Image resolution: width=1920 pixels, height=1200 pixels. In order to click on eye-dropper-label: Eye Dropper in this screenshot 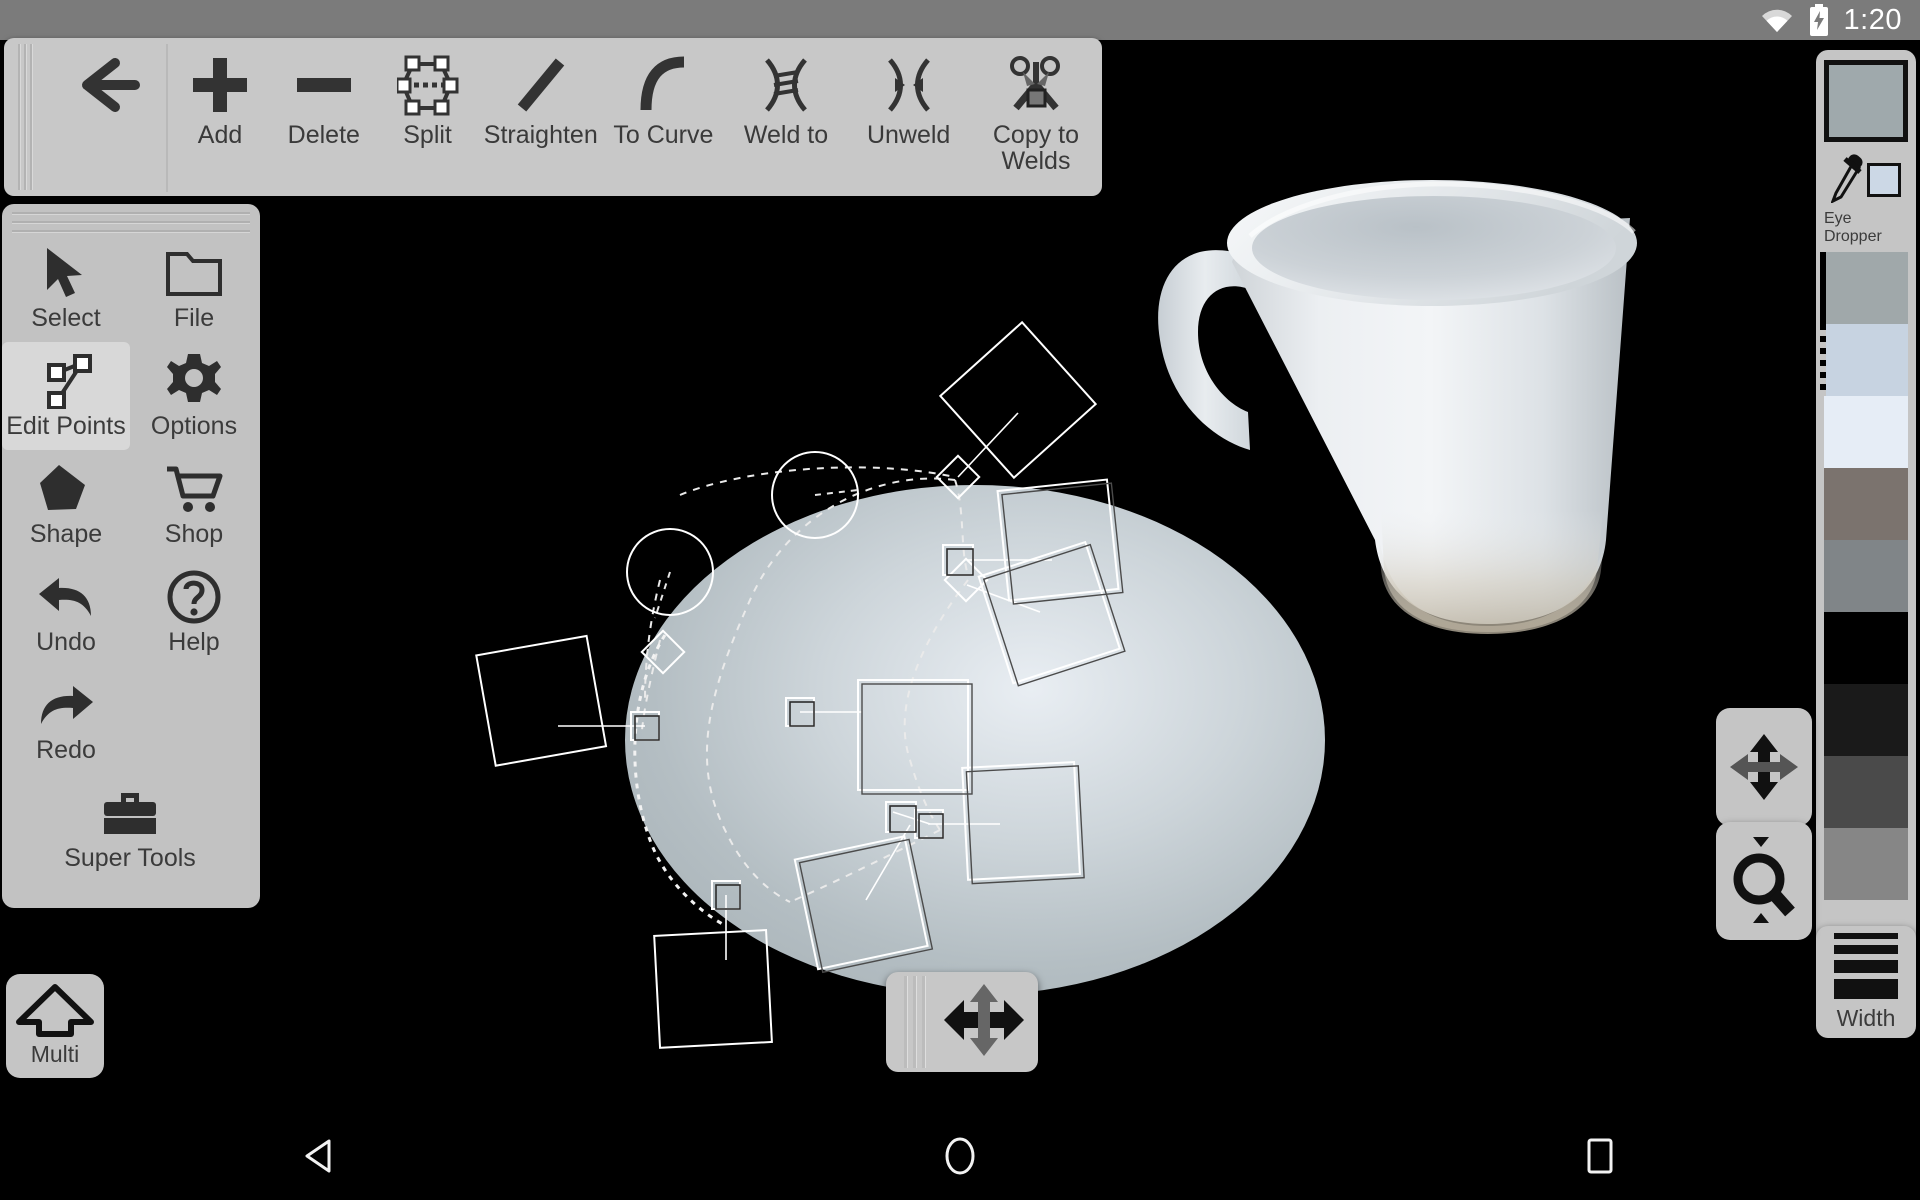, I will do `click(1853, 227)`.